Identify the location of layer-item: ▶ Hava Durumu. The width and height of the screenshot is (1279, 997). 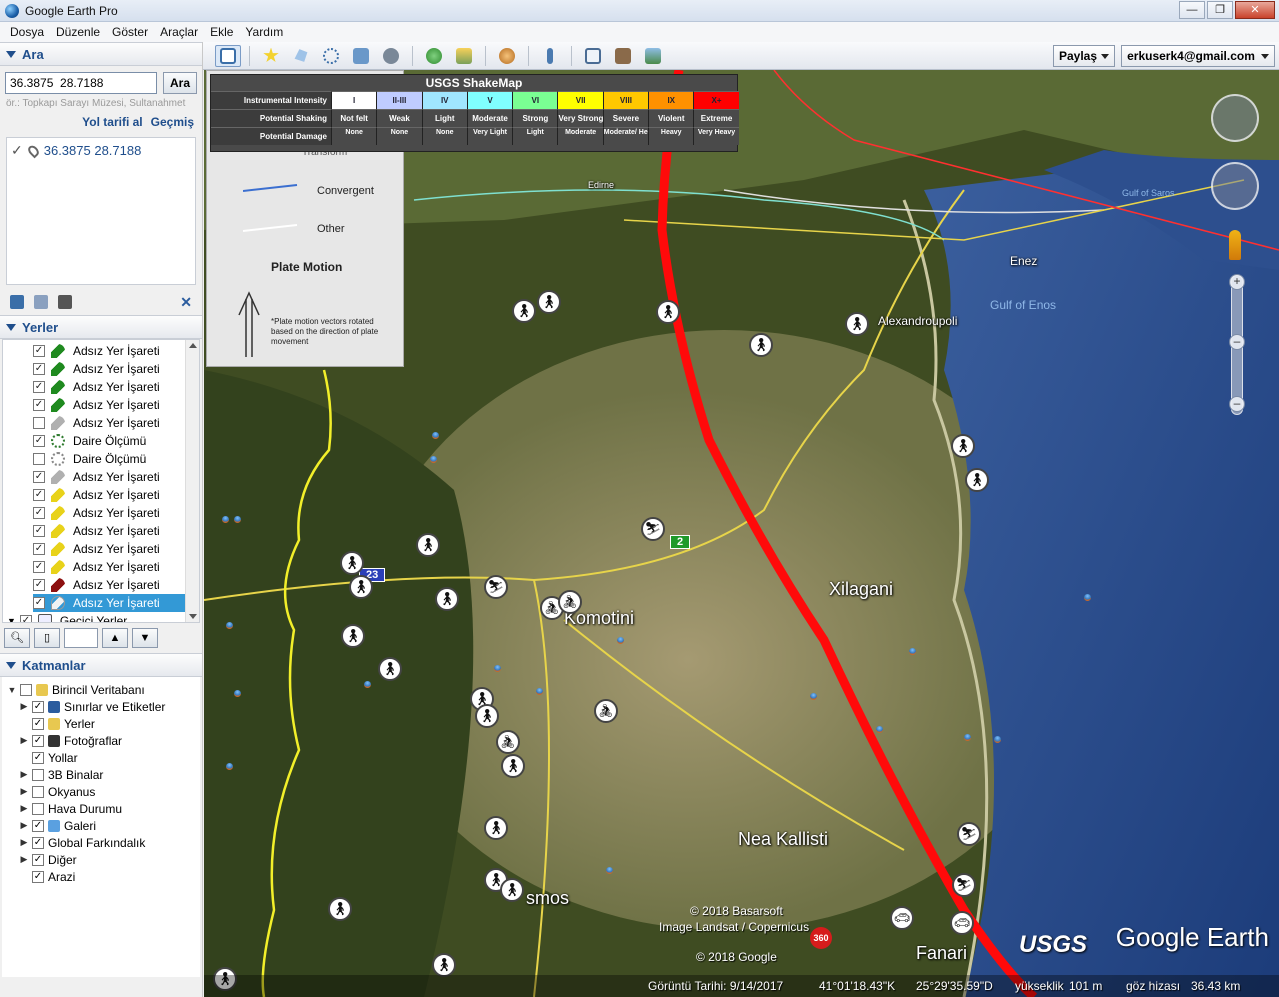
(101, 808).